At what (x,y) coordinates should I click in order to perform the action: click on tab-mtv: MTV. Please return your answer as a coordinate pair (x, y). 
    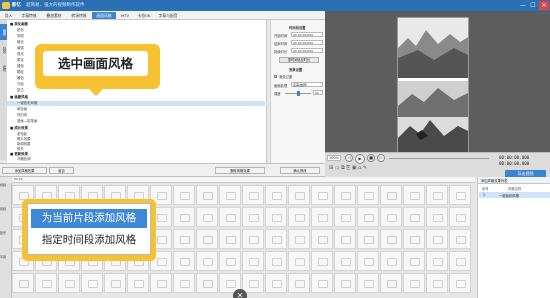
    Looking at the image, I should click on (125, 15).